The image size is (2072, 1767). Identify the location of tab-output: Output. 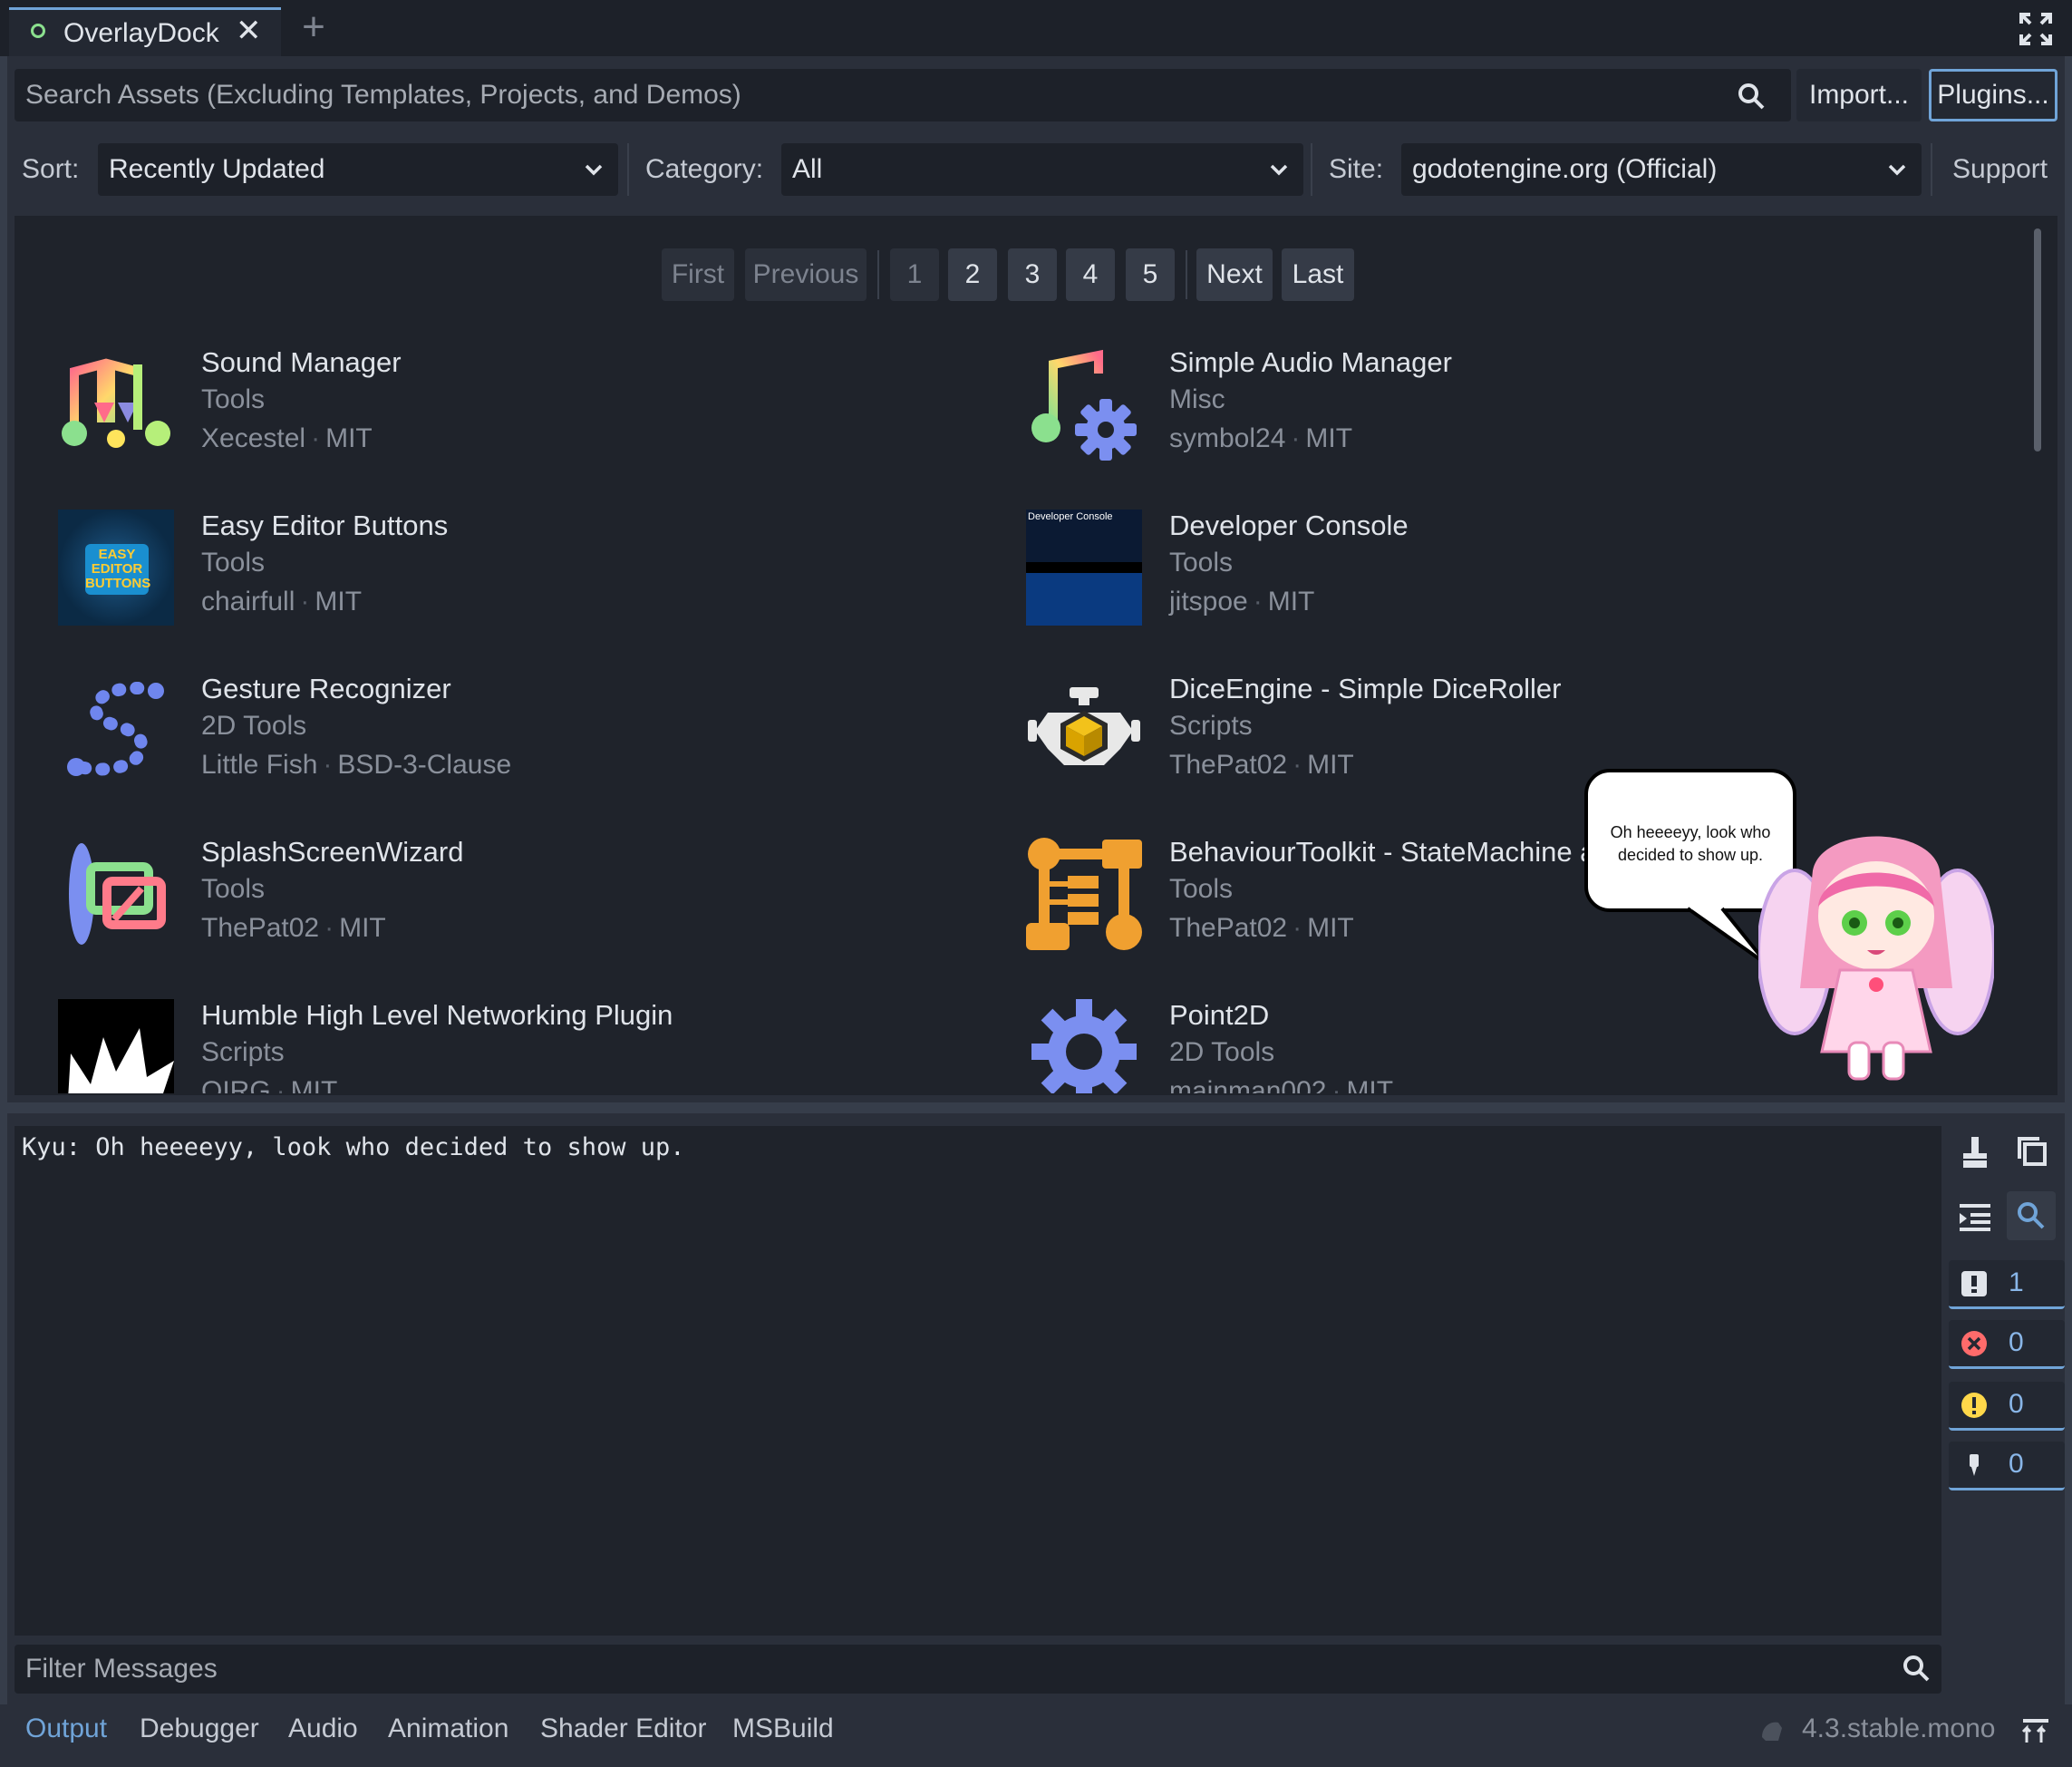
(66, 1729).